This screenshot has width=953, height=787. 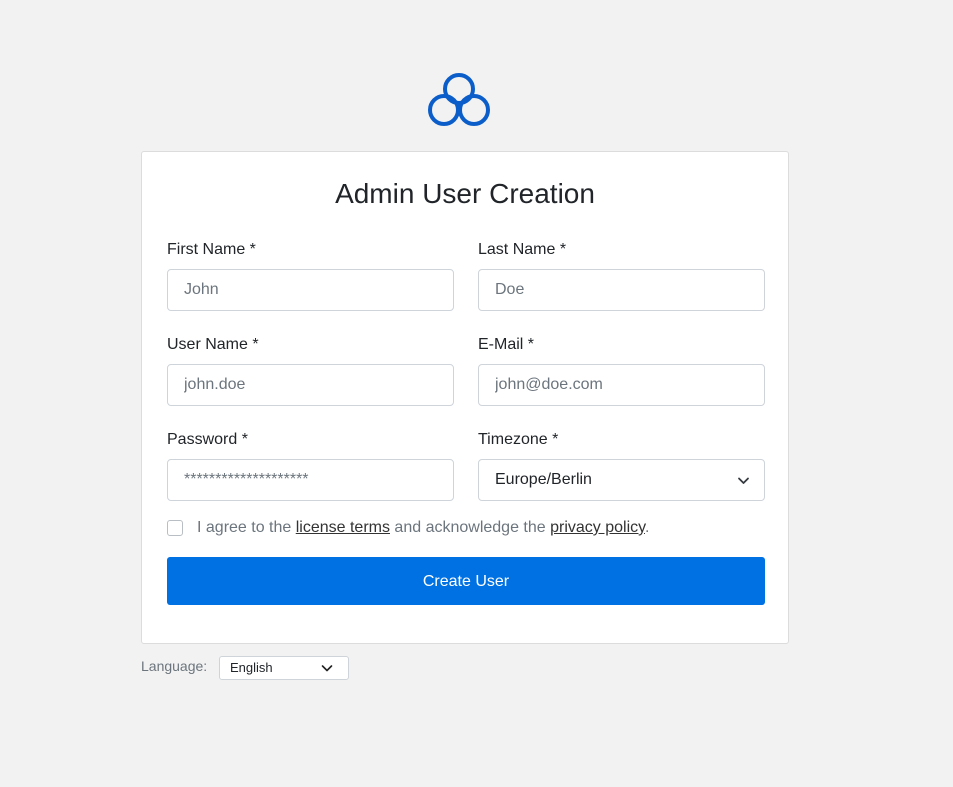 I want to click on license-terms-link: license terms, so click(x=343, y=527).